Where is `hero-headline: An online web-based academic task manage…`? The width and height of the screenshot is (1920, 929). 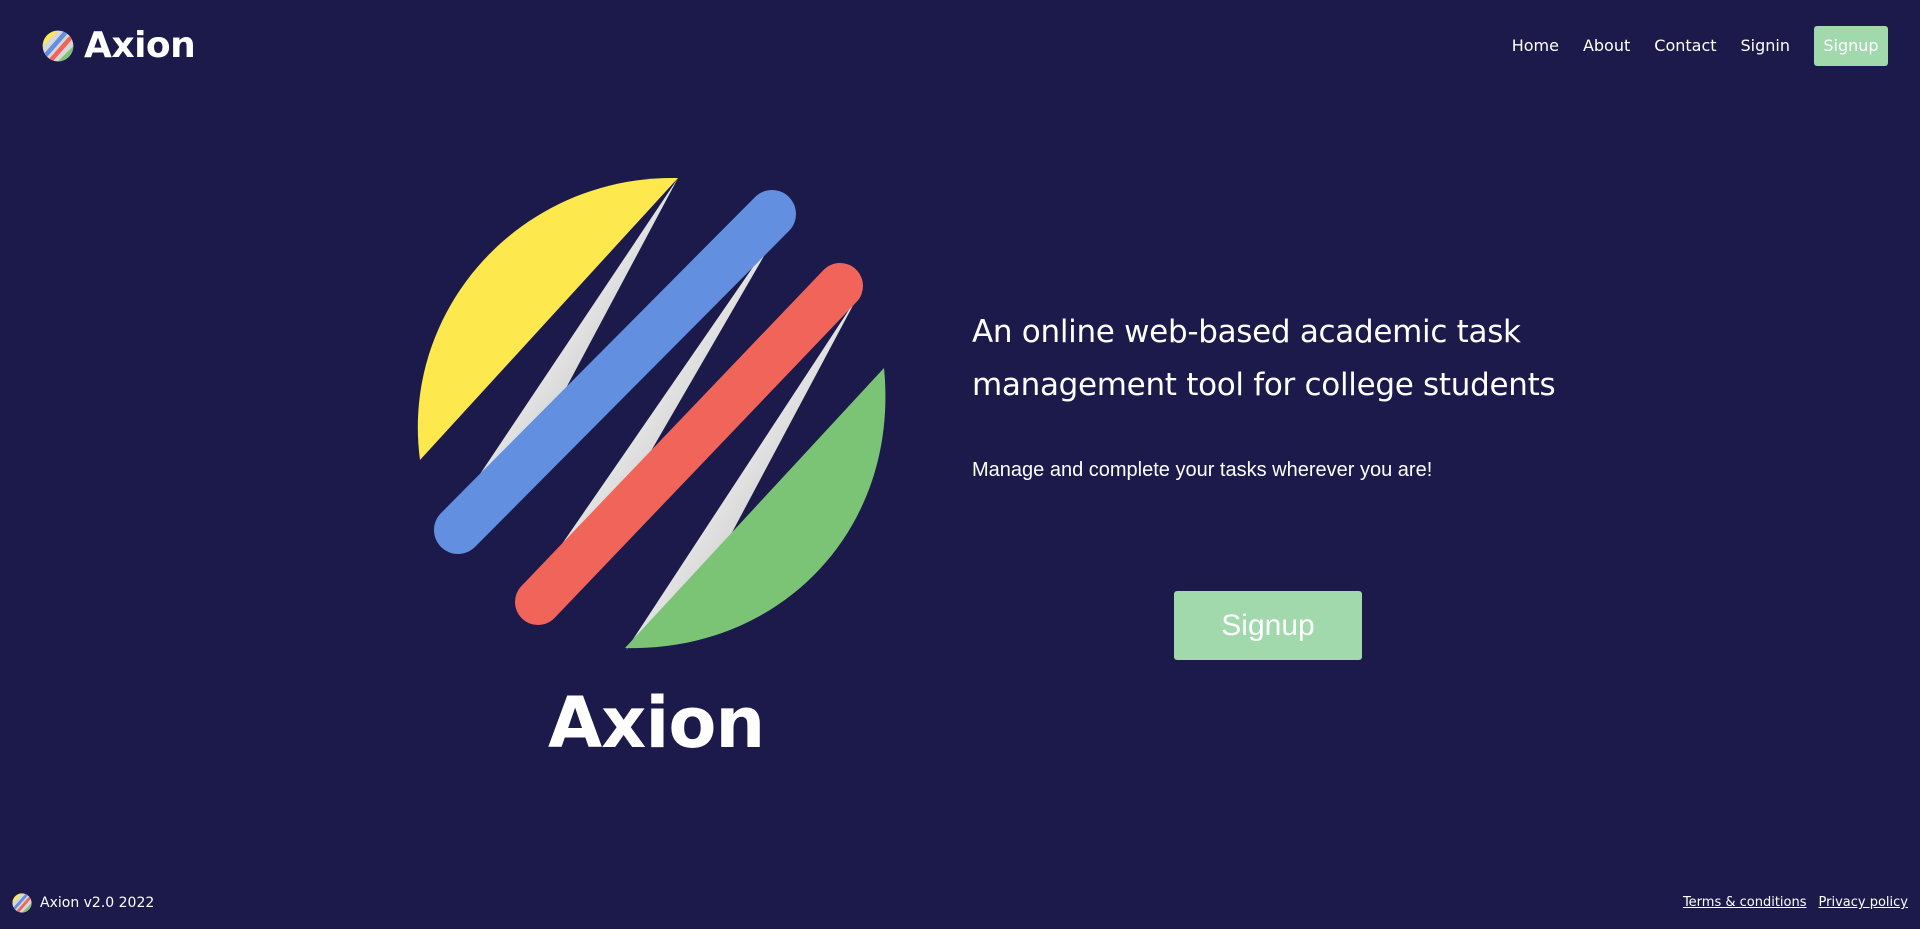 hero-headline: An online web-based academic task manage… is located at coordinates (1264, 358).